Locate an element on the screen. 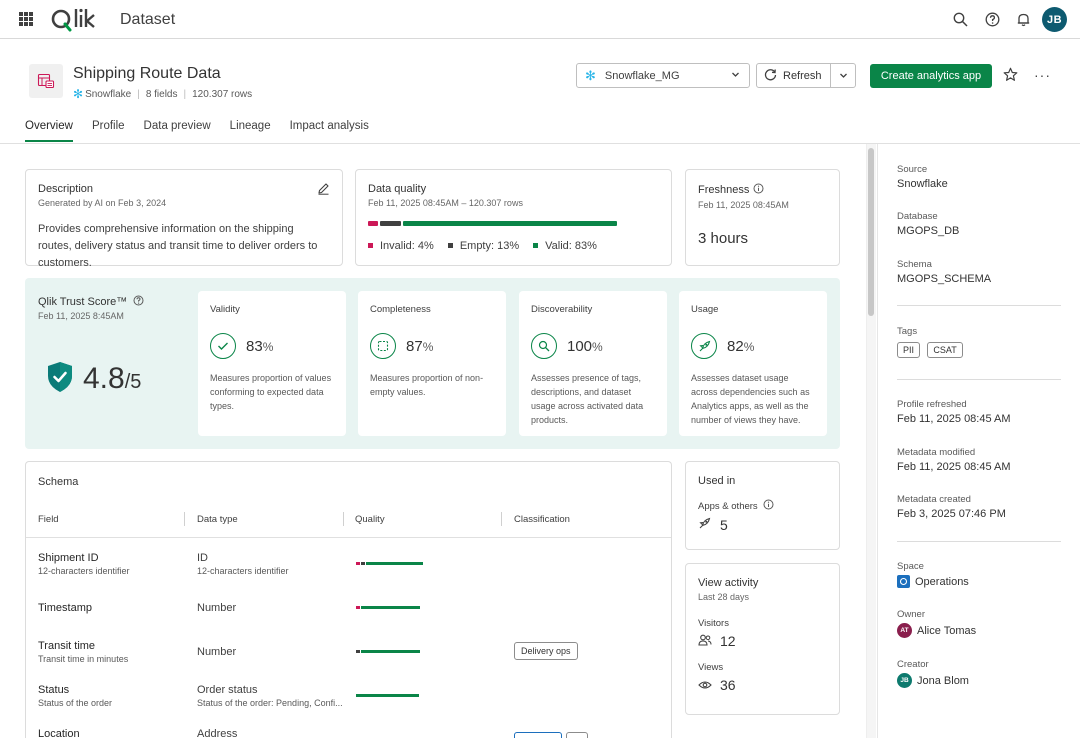 This screenshot has width=1080, height=738. trust-score-title: Qlik Trust Score™ is located at coordinates (83, 302).